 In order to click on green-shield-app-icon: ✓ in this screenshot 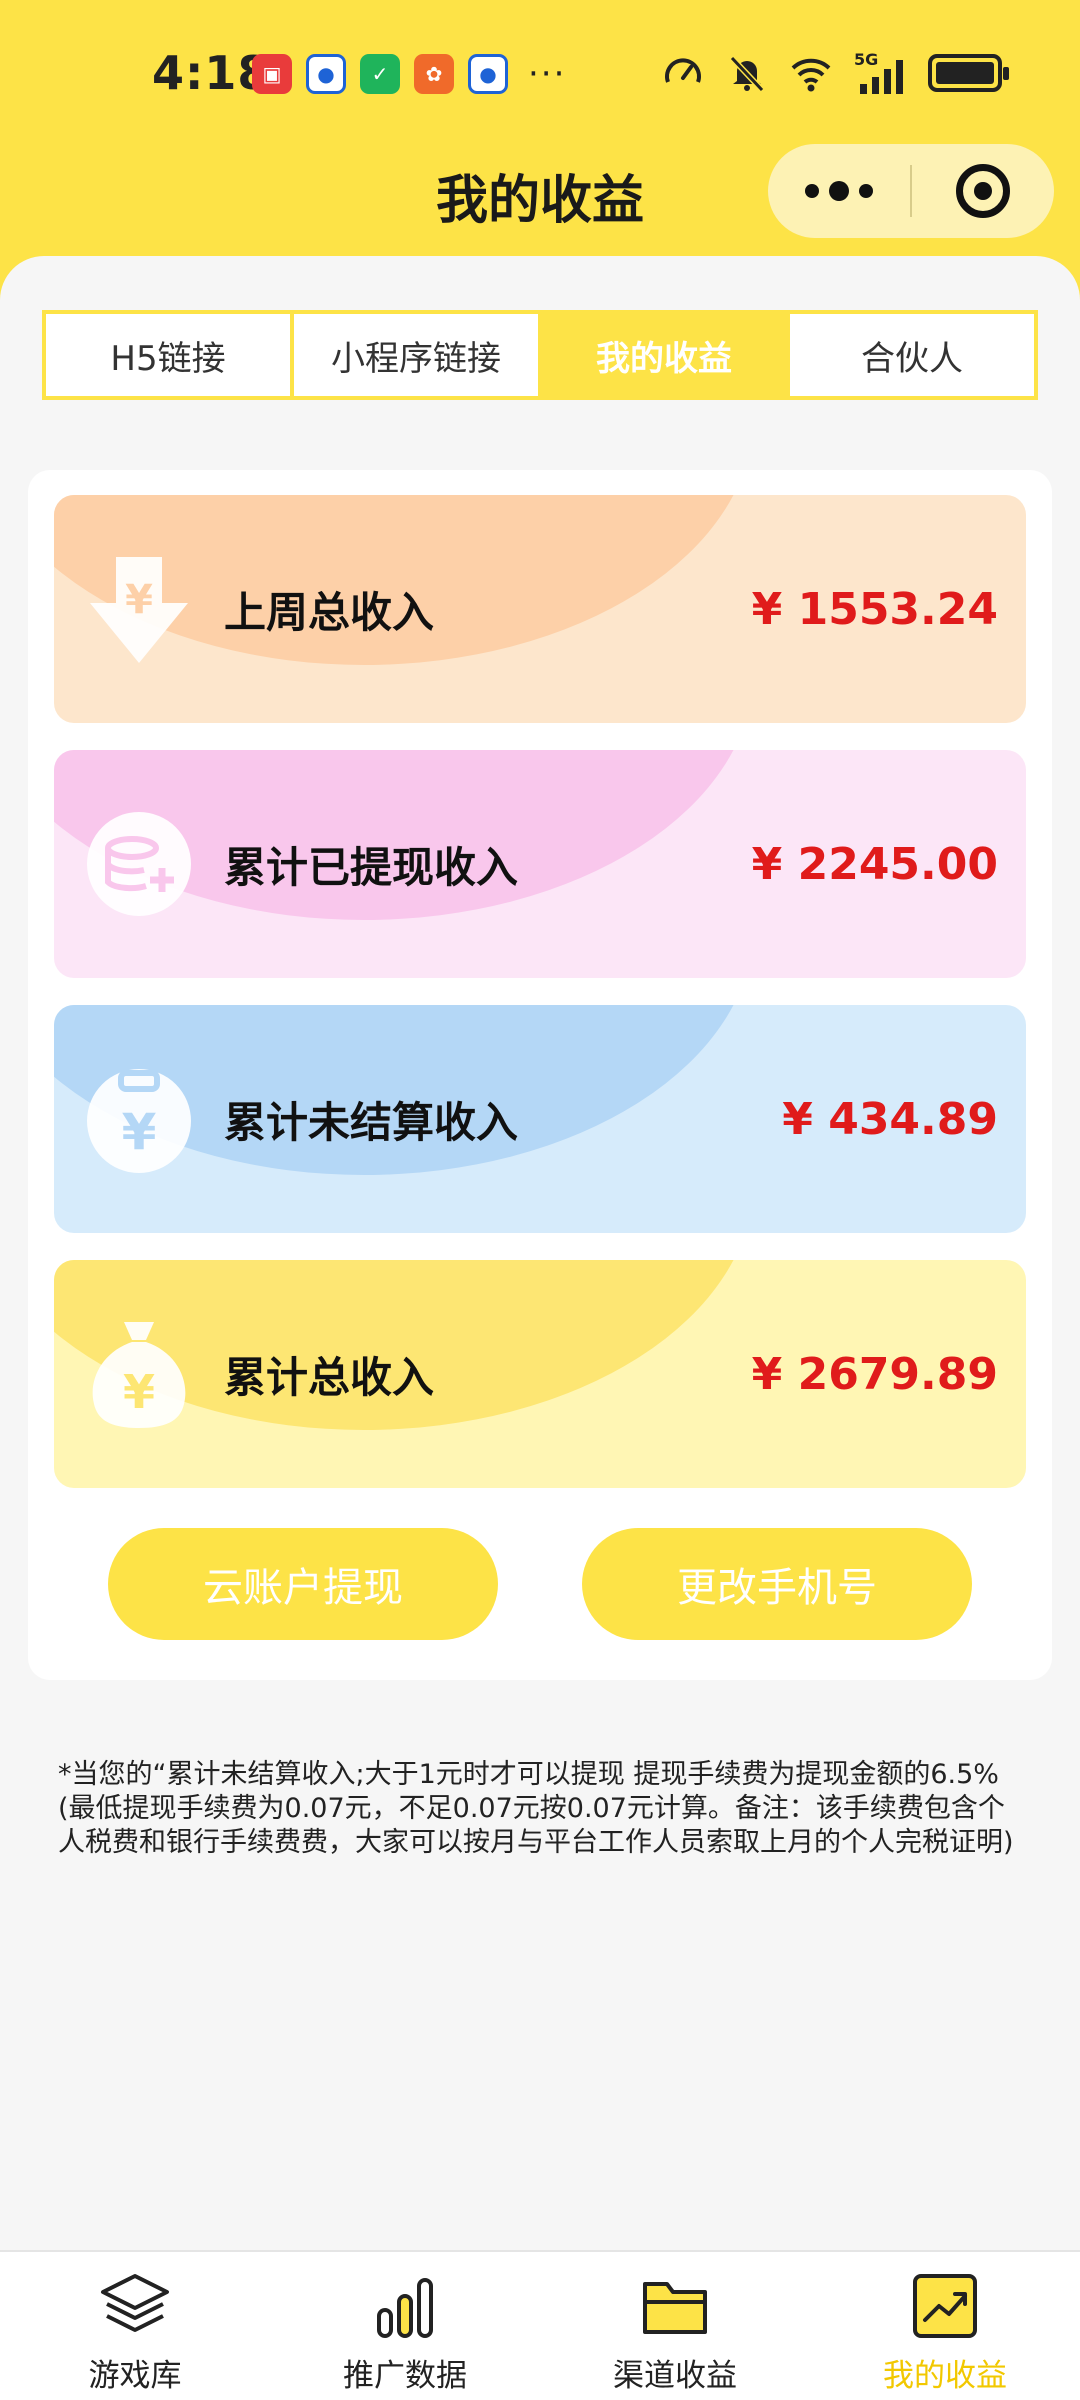, I will do `click(380, 74)`.